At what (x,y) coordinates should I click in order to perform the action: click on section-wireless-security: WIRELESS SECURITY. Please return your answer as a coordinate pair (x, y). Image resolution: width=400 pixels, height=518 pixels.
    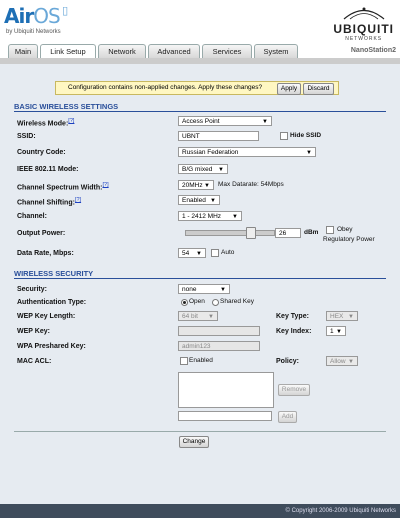
    Looking at the image, I should click on (54, 273).